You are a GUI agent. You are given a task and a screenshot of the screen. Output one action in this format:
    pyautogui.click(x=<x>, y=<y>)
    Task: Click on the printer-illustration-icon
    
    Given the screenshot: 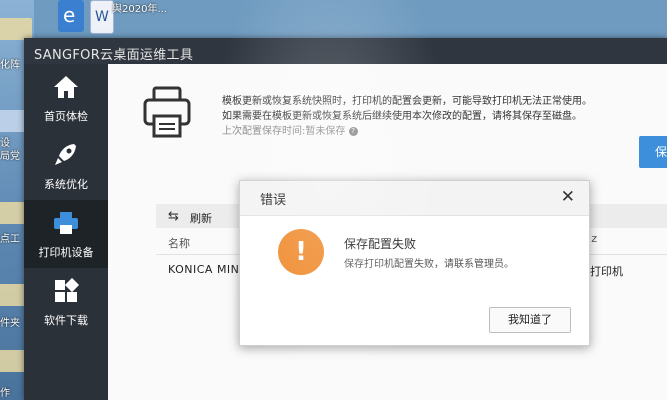 What is the action you would take?
    pyautogui.click(x=167, y=113)
    